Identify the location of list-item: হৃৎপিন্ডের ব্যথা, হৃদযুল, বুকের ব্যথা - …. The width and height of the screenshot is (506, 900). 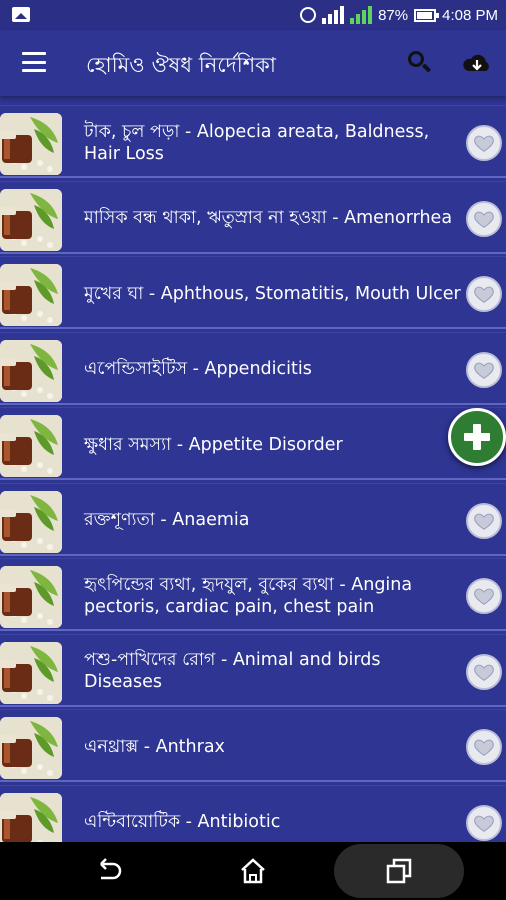
(253, 594).